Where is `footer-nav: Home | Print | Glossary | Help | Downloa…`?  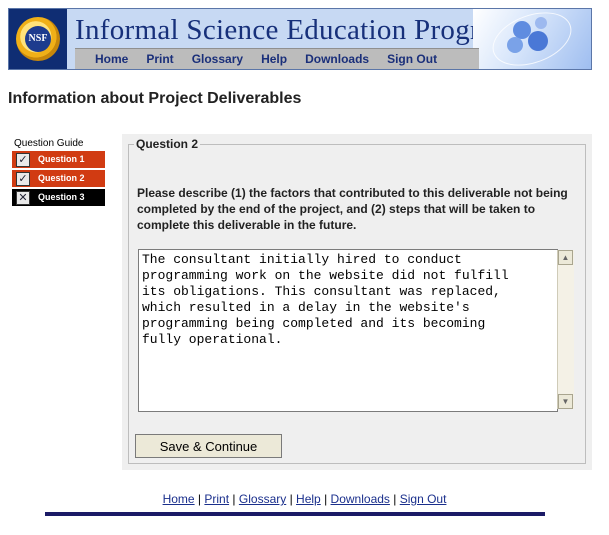 footer-nav: Home | Print | Glossary | Help | Downloa… is located at coordinates (304, 499).